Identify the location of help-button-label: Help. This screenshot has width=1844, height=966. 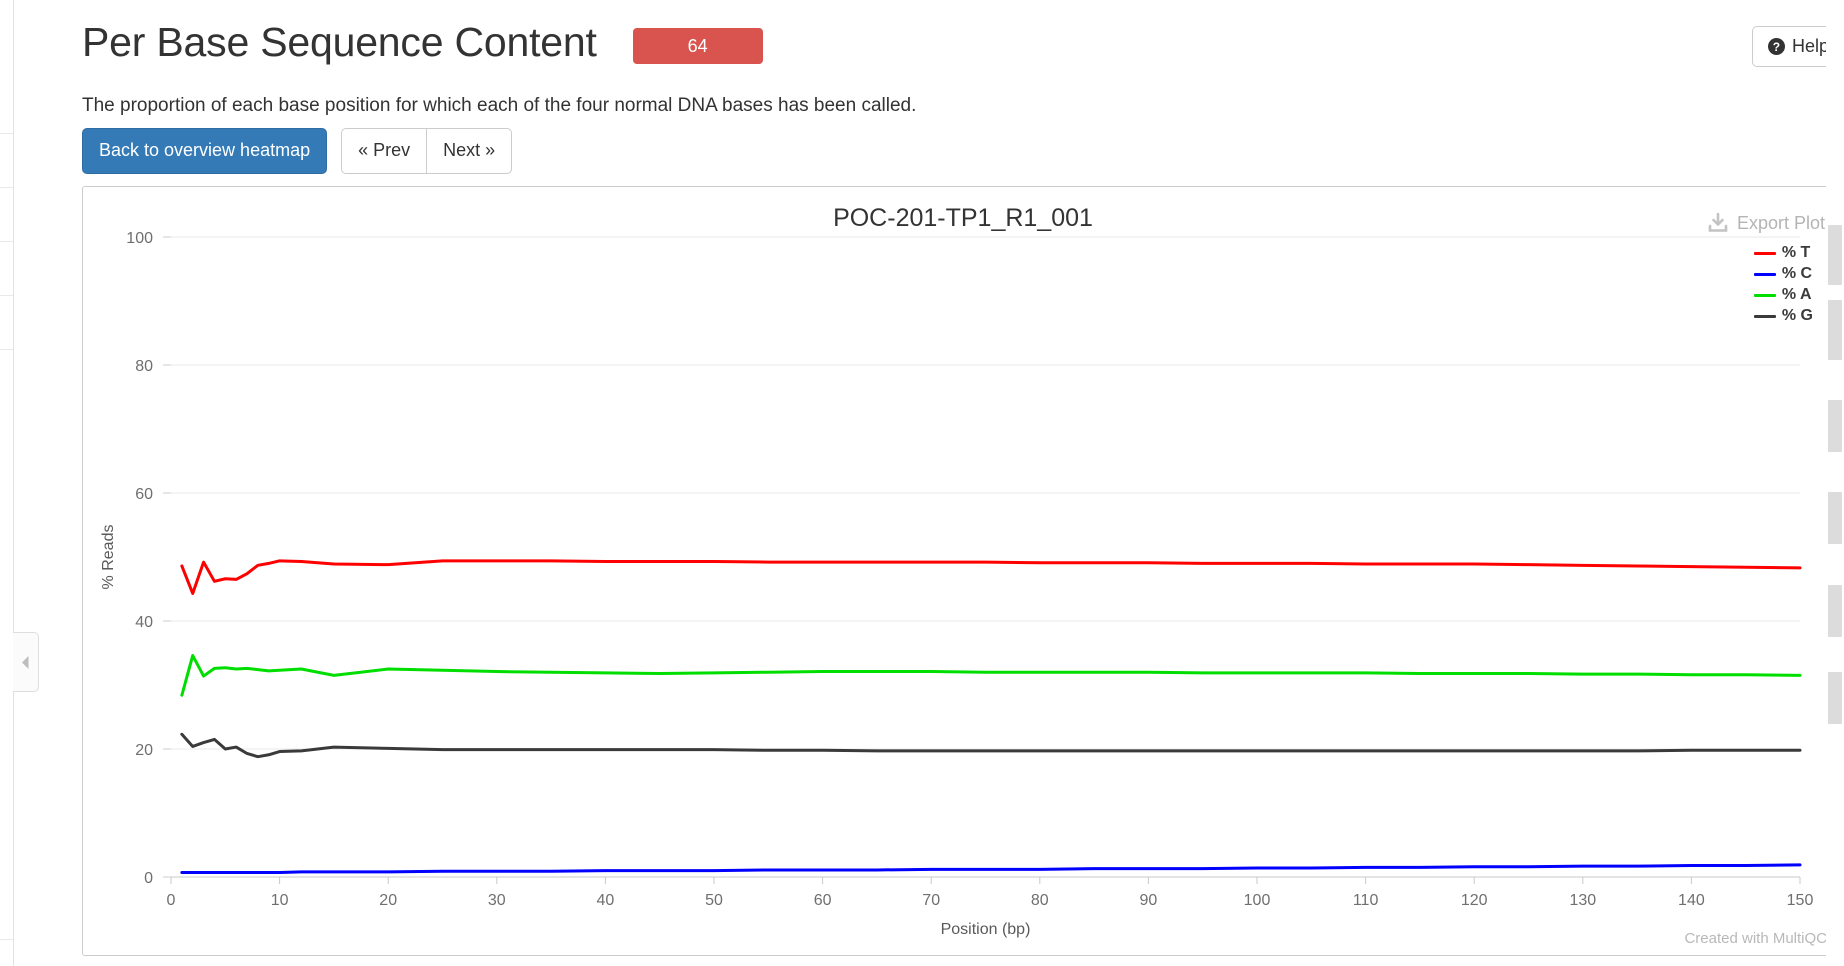
(1810, 46).